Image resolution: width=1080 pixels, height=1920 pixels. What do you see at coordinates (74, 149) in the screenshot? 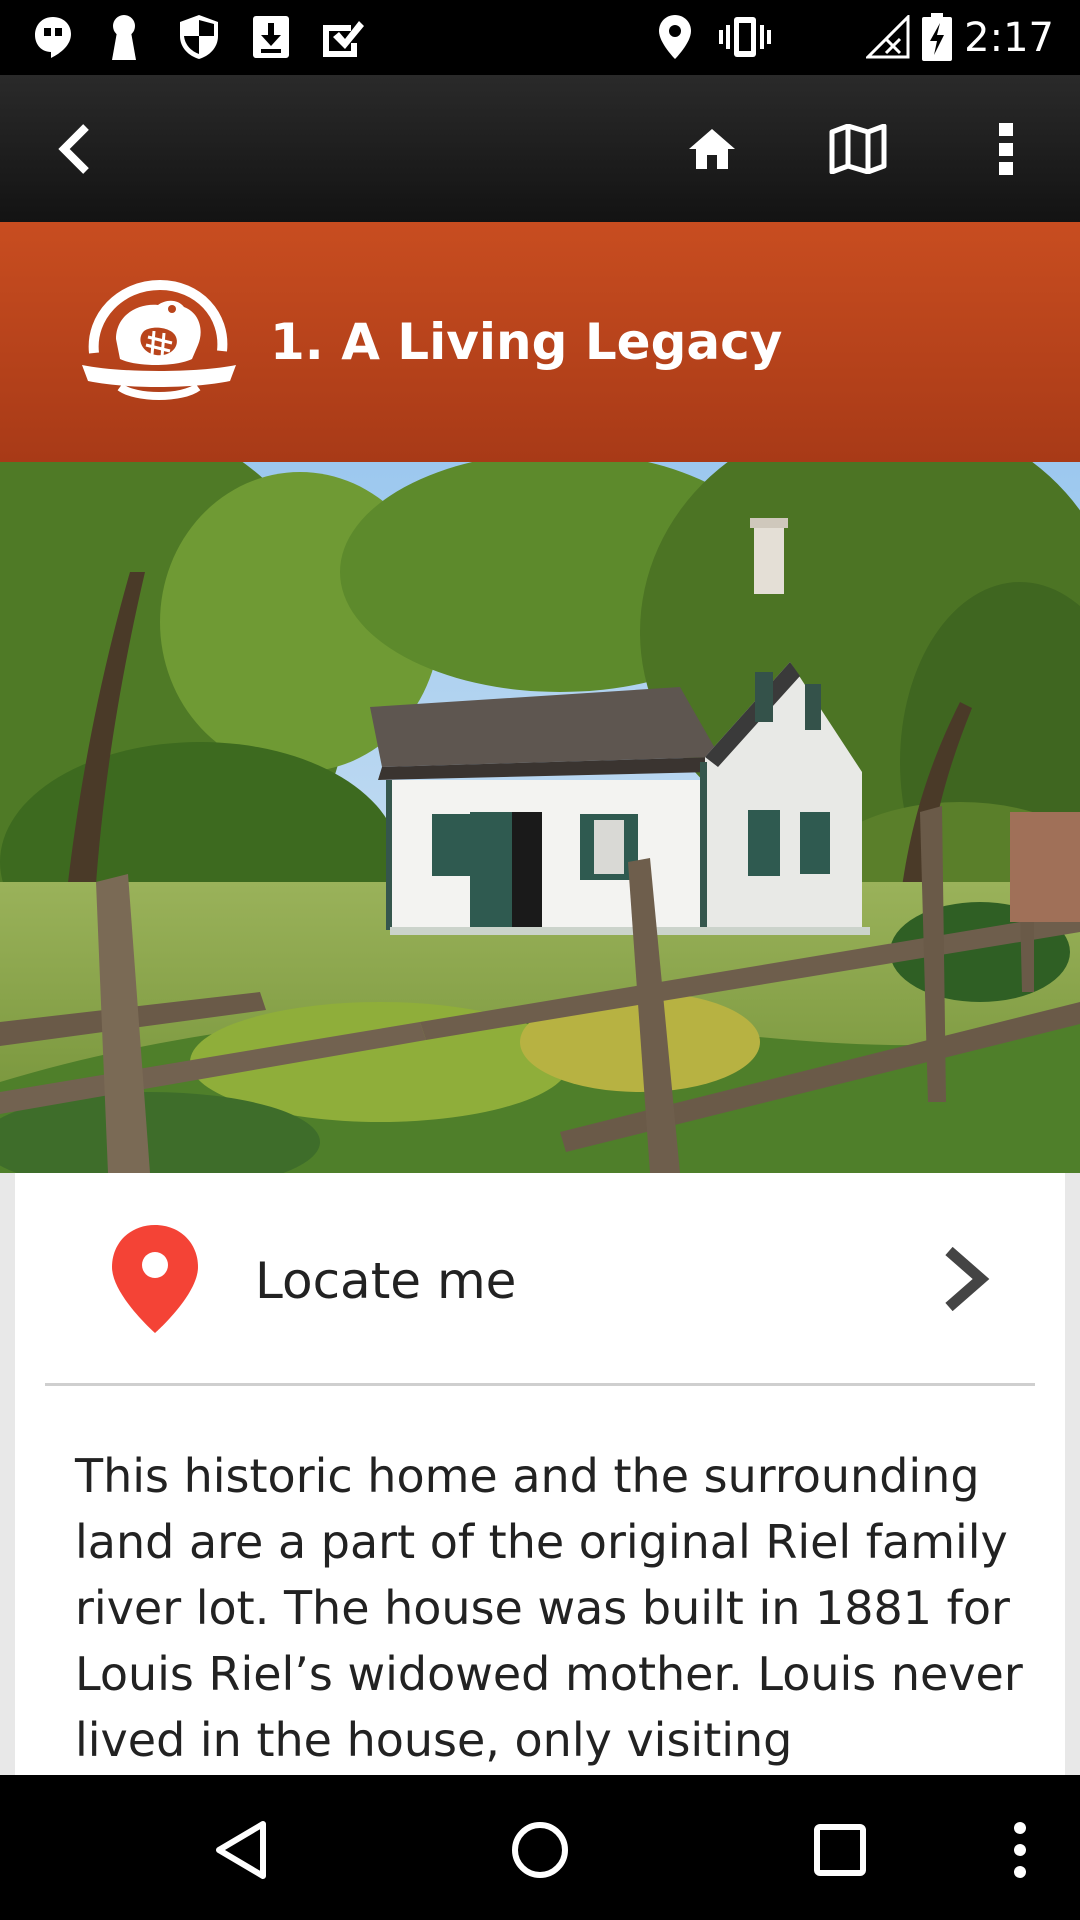
I see `back-arrow-icon` at bounding box center [74, 149].